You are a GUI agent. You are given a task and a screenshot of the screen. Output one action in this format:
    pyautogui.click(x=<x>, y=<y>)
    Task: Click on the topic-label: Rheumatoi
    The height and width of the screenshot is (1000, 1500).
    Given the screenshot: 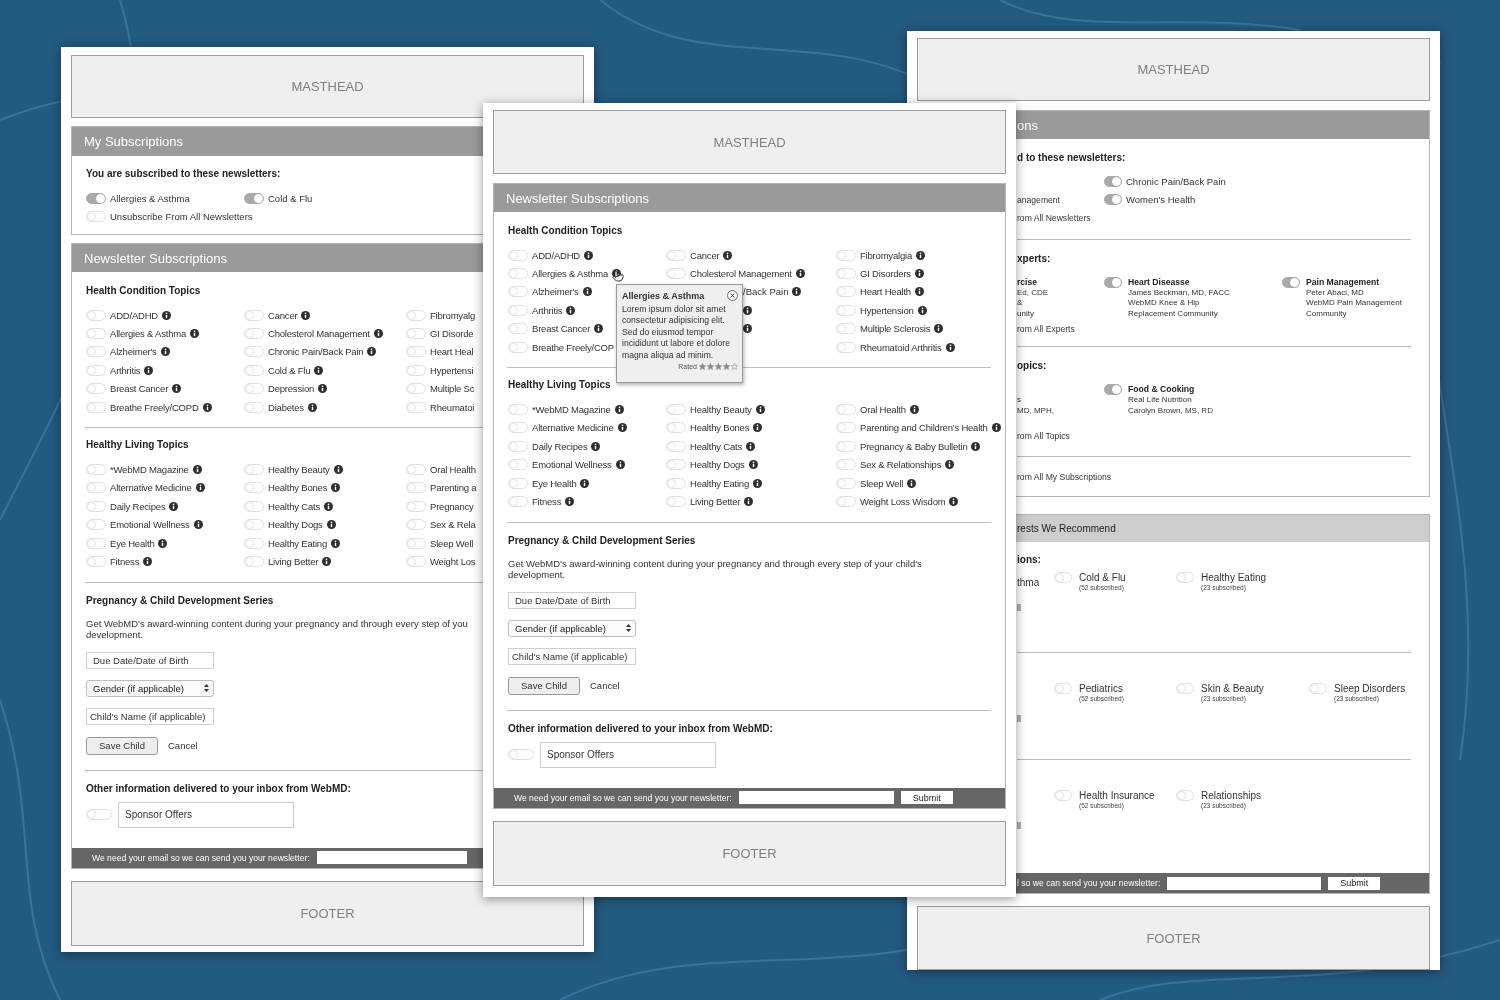 What is the action you would take?
    pyautogui.click(x=452, y=407)
    